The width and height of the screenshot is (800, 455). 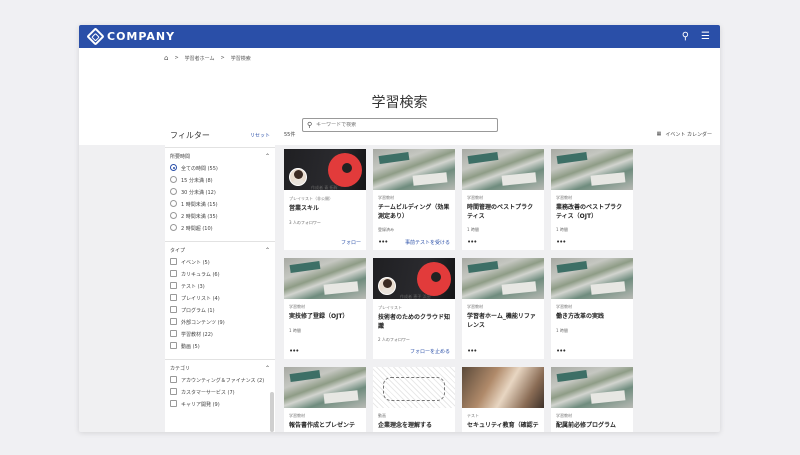 What do you see at coordinates (659, 134) in the screenshot?
I see `calendar-icon: ▦` at bounding box center [659, 134].